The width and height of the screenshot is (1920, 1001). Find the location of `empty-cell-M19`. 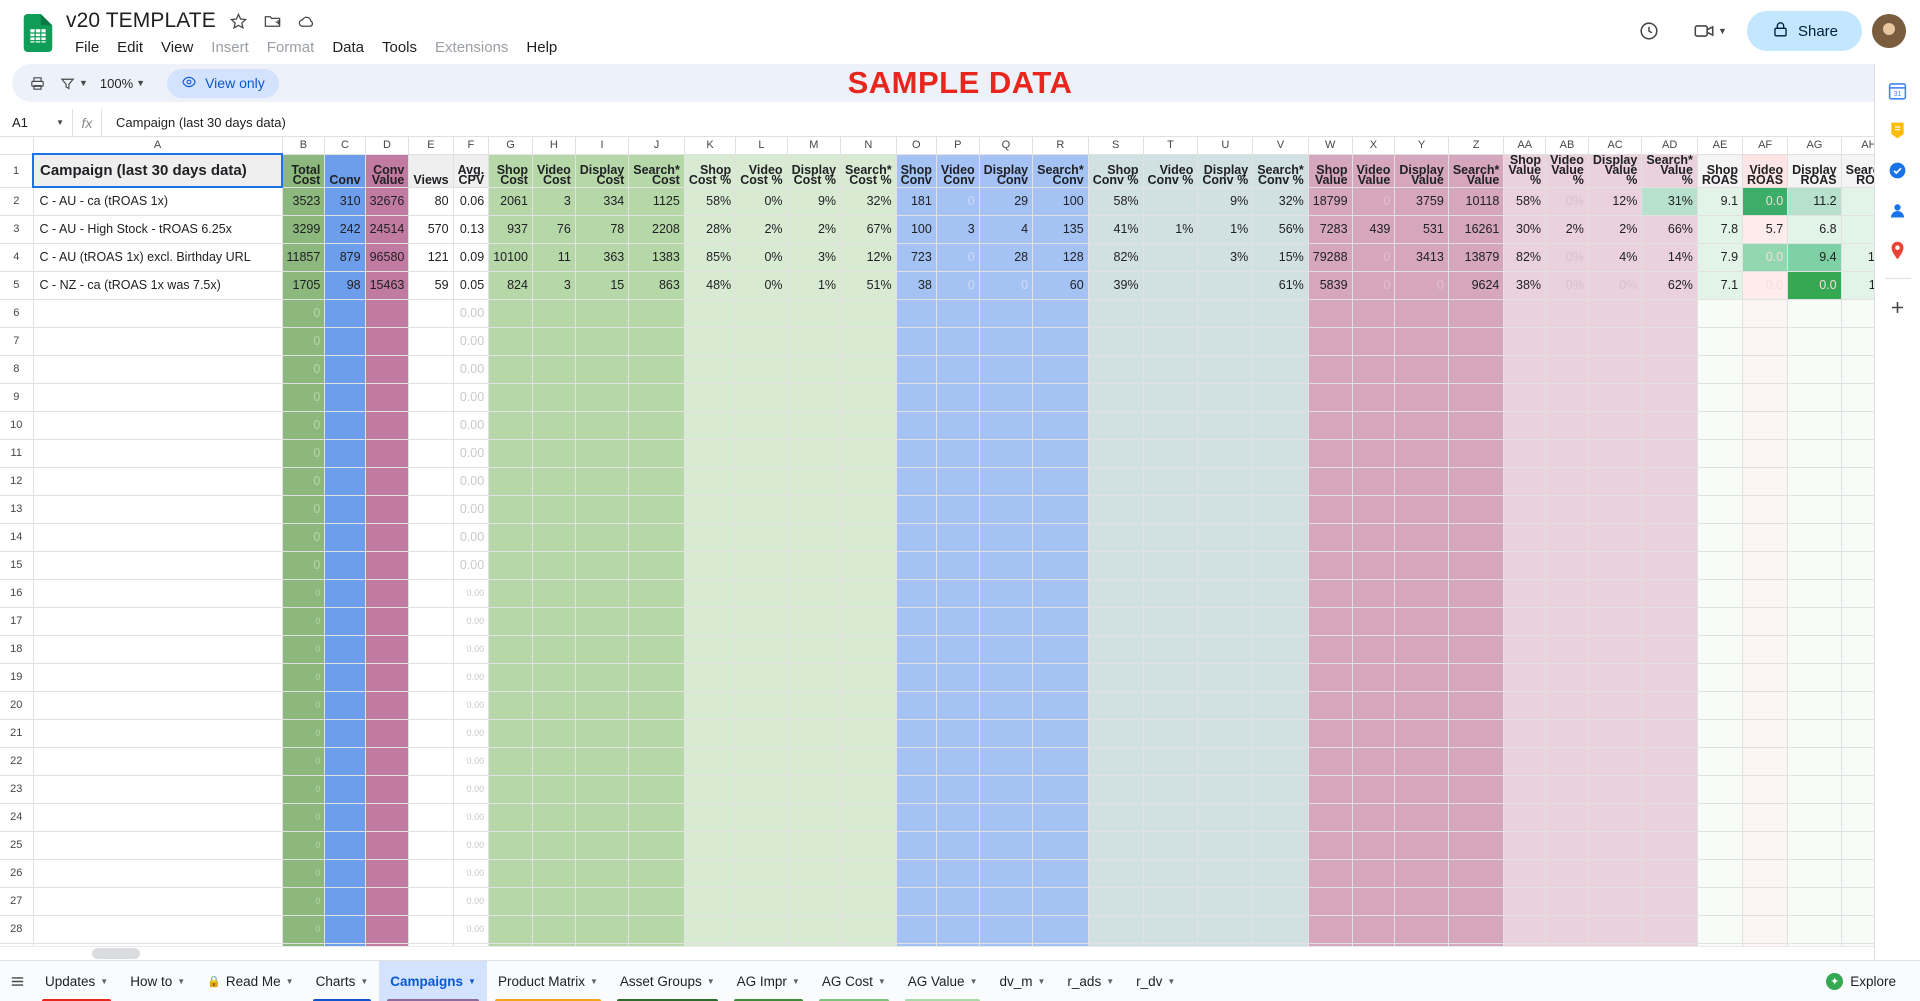

empty-cell-M19 is located at coordinates (814, 677).